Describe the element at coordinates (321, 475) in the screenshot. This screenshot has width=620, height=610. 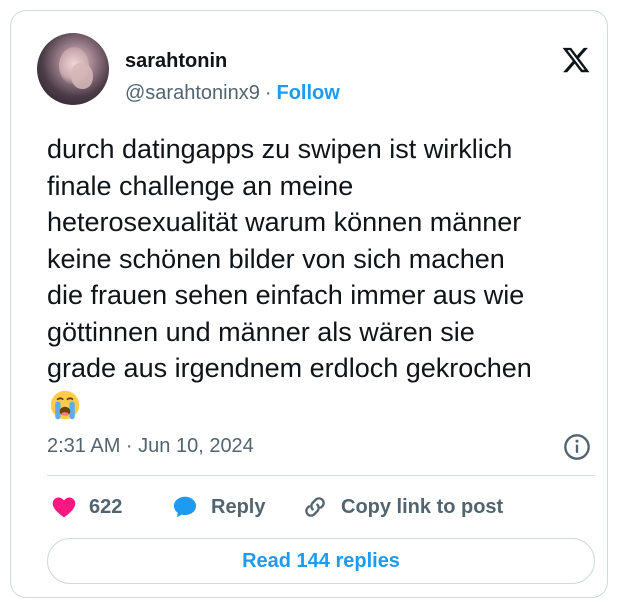
I see `divider` at that location.